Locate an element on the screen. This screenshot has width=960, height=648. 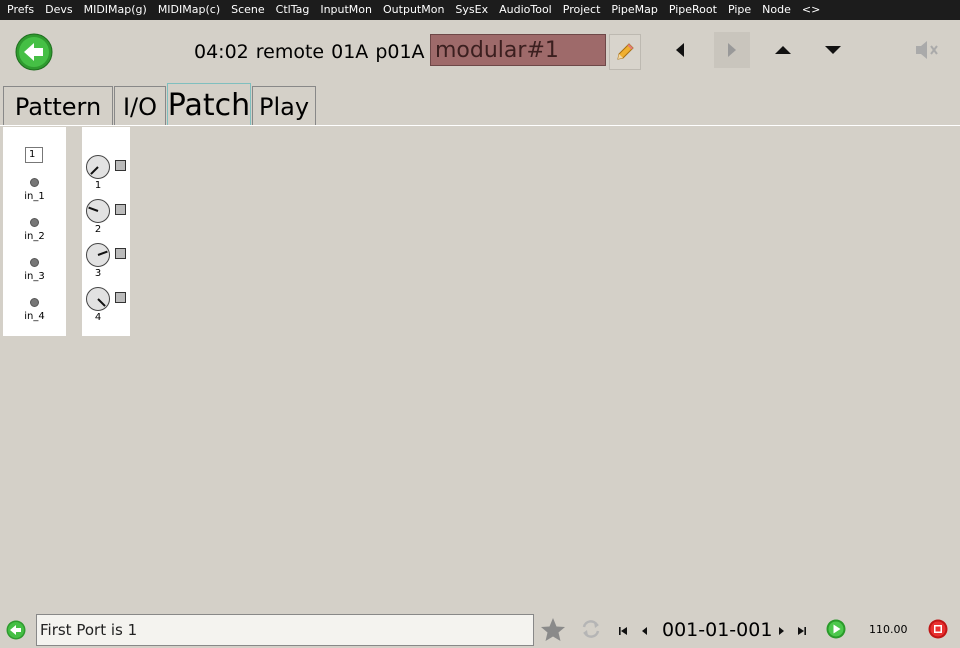
menu-prefs: Prefs is located at coordinates (17, 10).